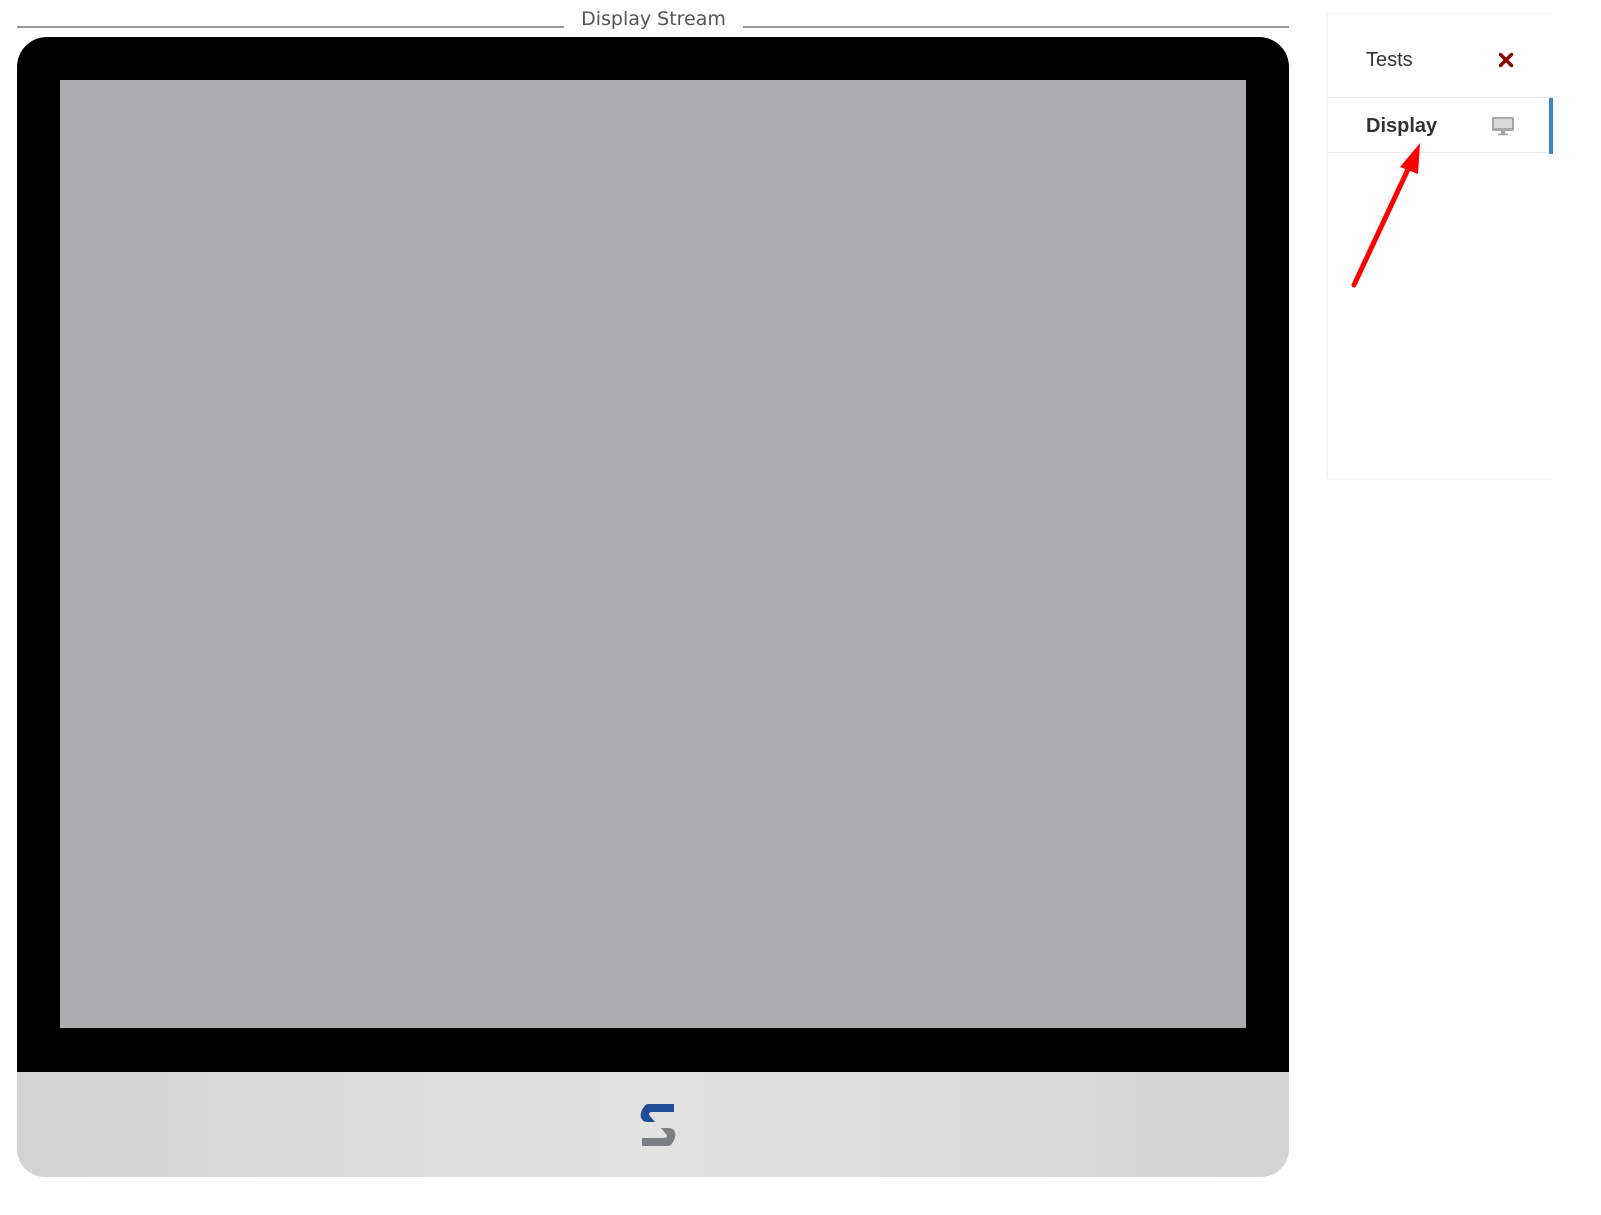 This screenshot has height=1215, width=1601. What do you see at coordinates (1402, 126) in the screenshot?
I see `sidebar-item-label: Display` at bounding box center [1402, 126].